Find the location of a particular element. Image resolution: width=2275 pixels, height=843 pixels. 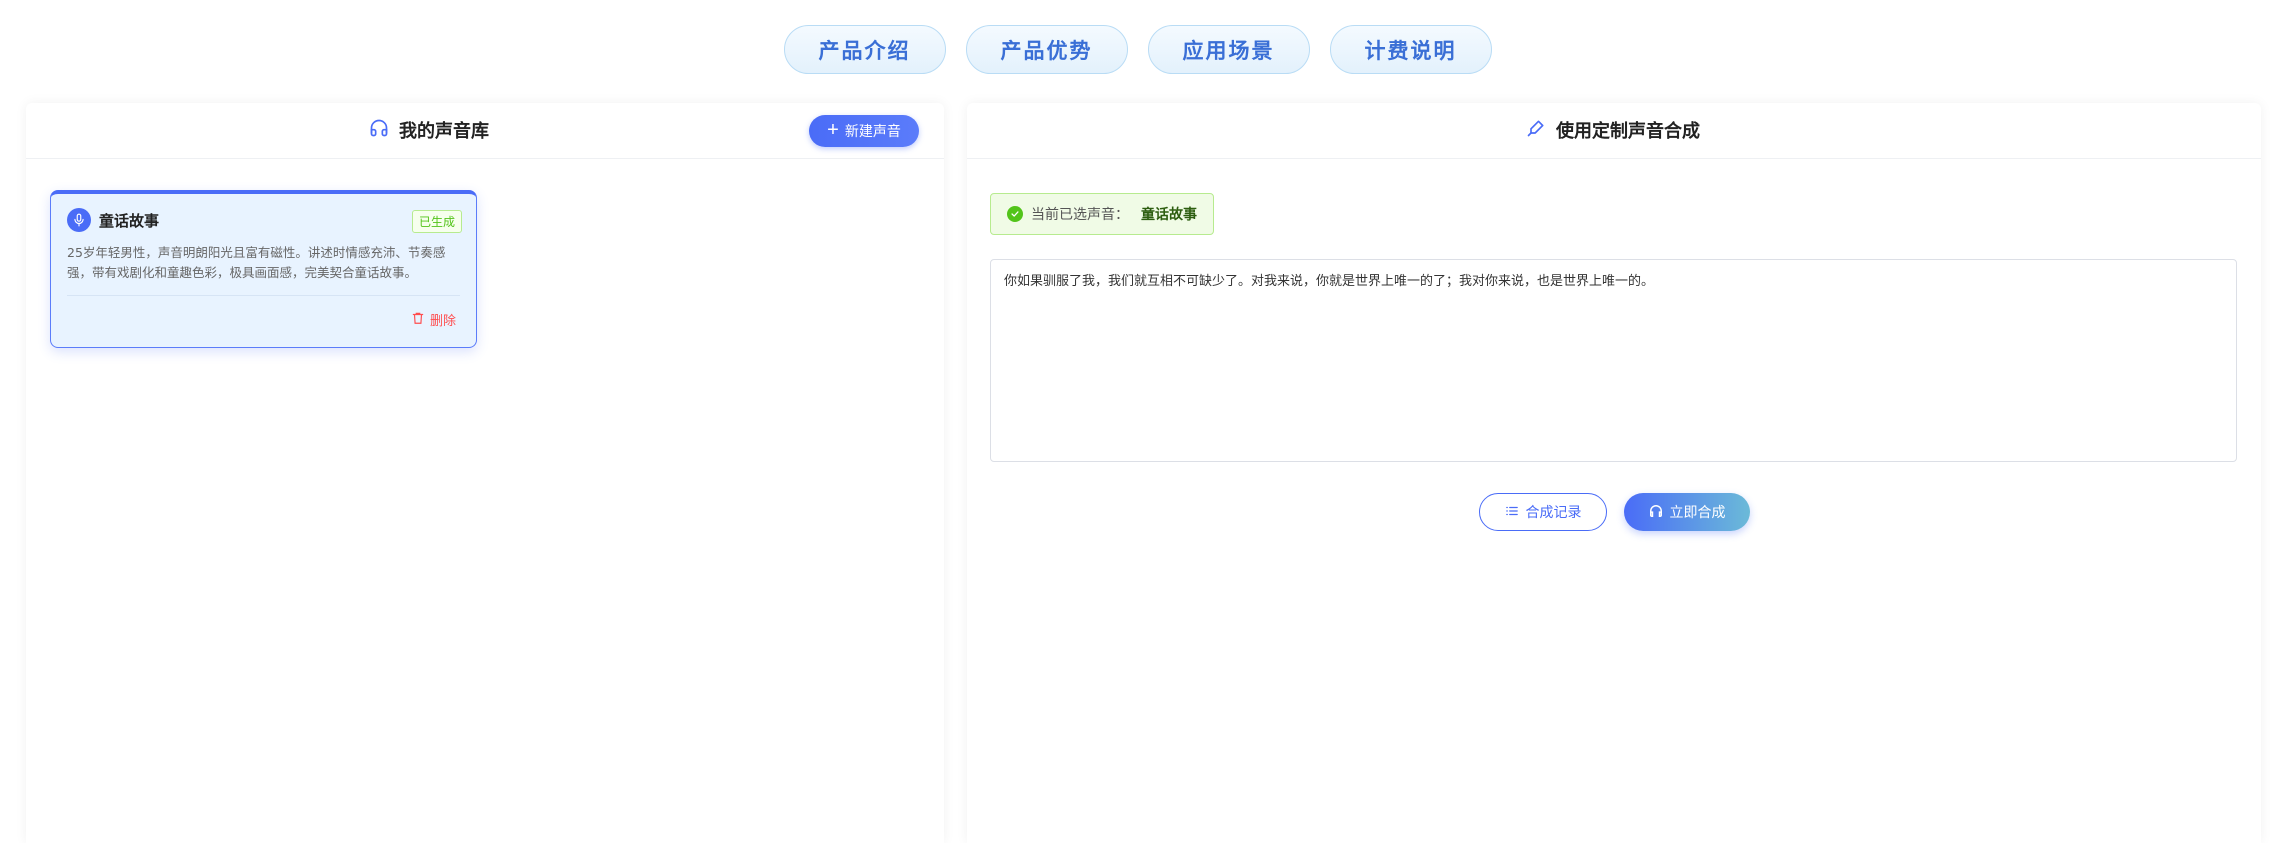

selected-voice-tag: 当前已选声音： 童话故事 is located at coordinates (1102, 214).